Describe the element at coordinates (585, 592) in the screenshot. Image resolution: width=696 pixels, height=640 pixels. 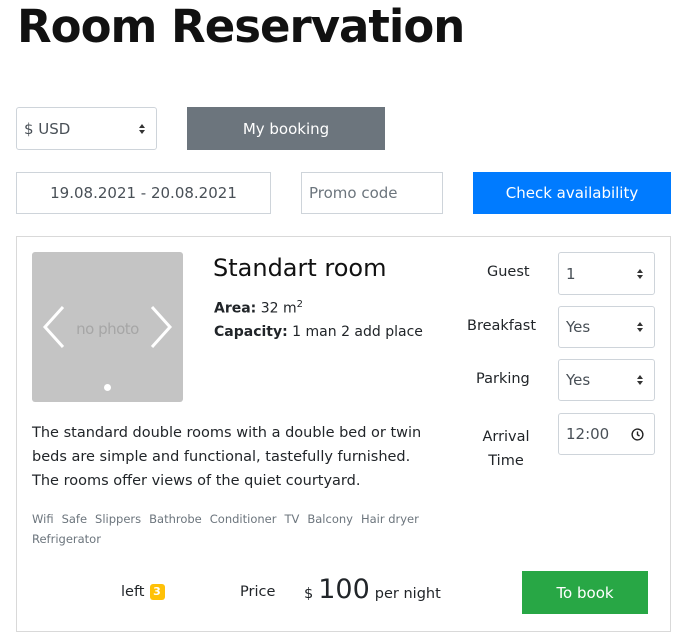
I see `book-button: To book` at that location.